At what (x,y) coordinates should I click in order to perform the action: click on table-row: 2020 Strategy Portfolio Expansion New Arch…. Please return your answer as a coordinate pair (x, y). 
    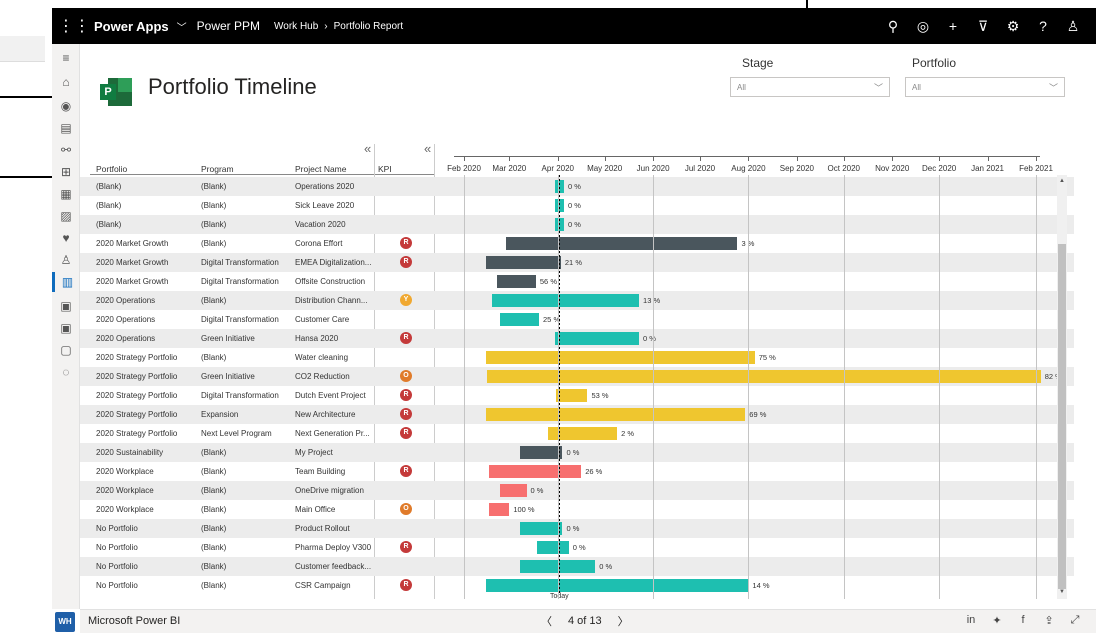
    Looking at the image, I should click on (577, 414).